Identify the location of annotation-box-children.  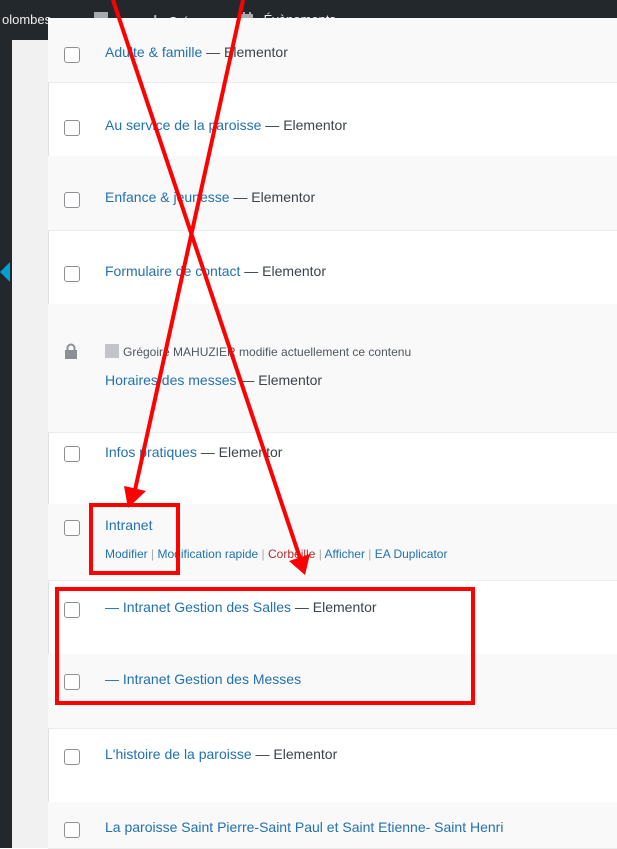
(265, 646).